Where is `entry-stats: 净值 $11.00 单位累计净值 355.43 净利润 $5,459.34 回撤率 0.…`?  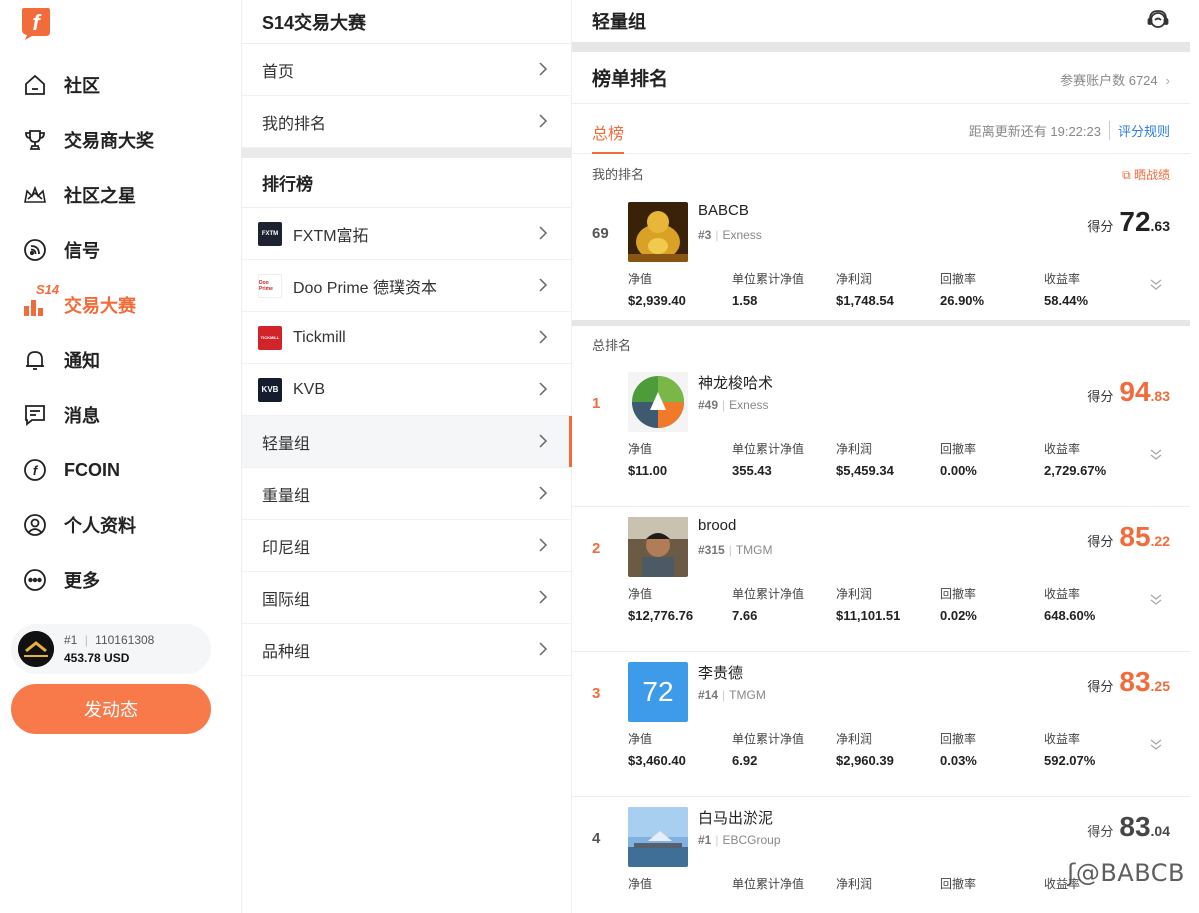
entry-stats: 净值 $11.00 单位累计净值 355.43 净利润 $5,459.34 回撤率 0.… is located at coordinates (888, 459).